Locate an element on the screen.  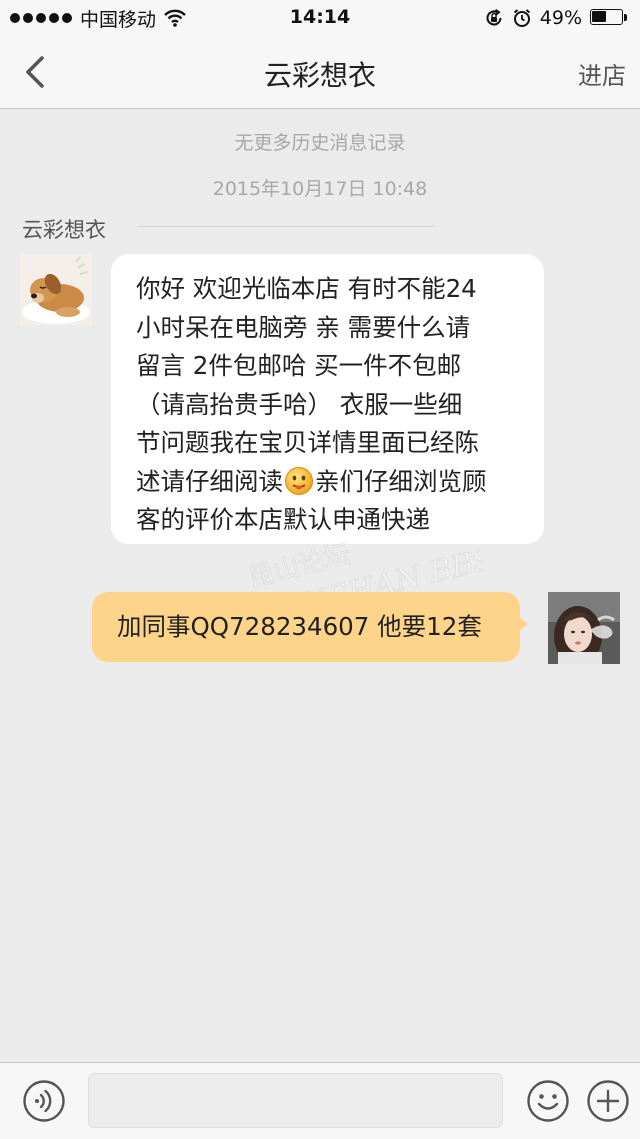
message-line: 你好 欢迎光临本店 有时不能24 is located at coordinates (306, 288).